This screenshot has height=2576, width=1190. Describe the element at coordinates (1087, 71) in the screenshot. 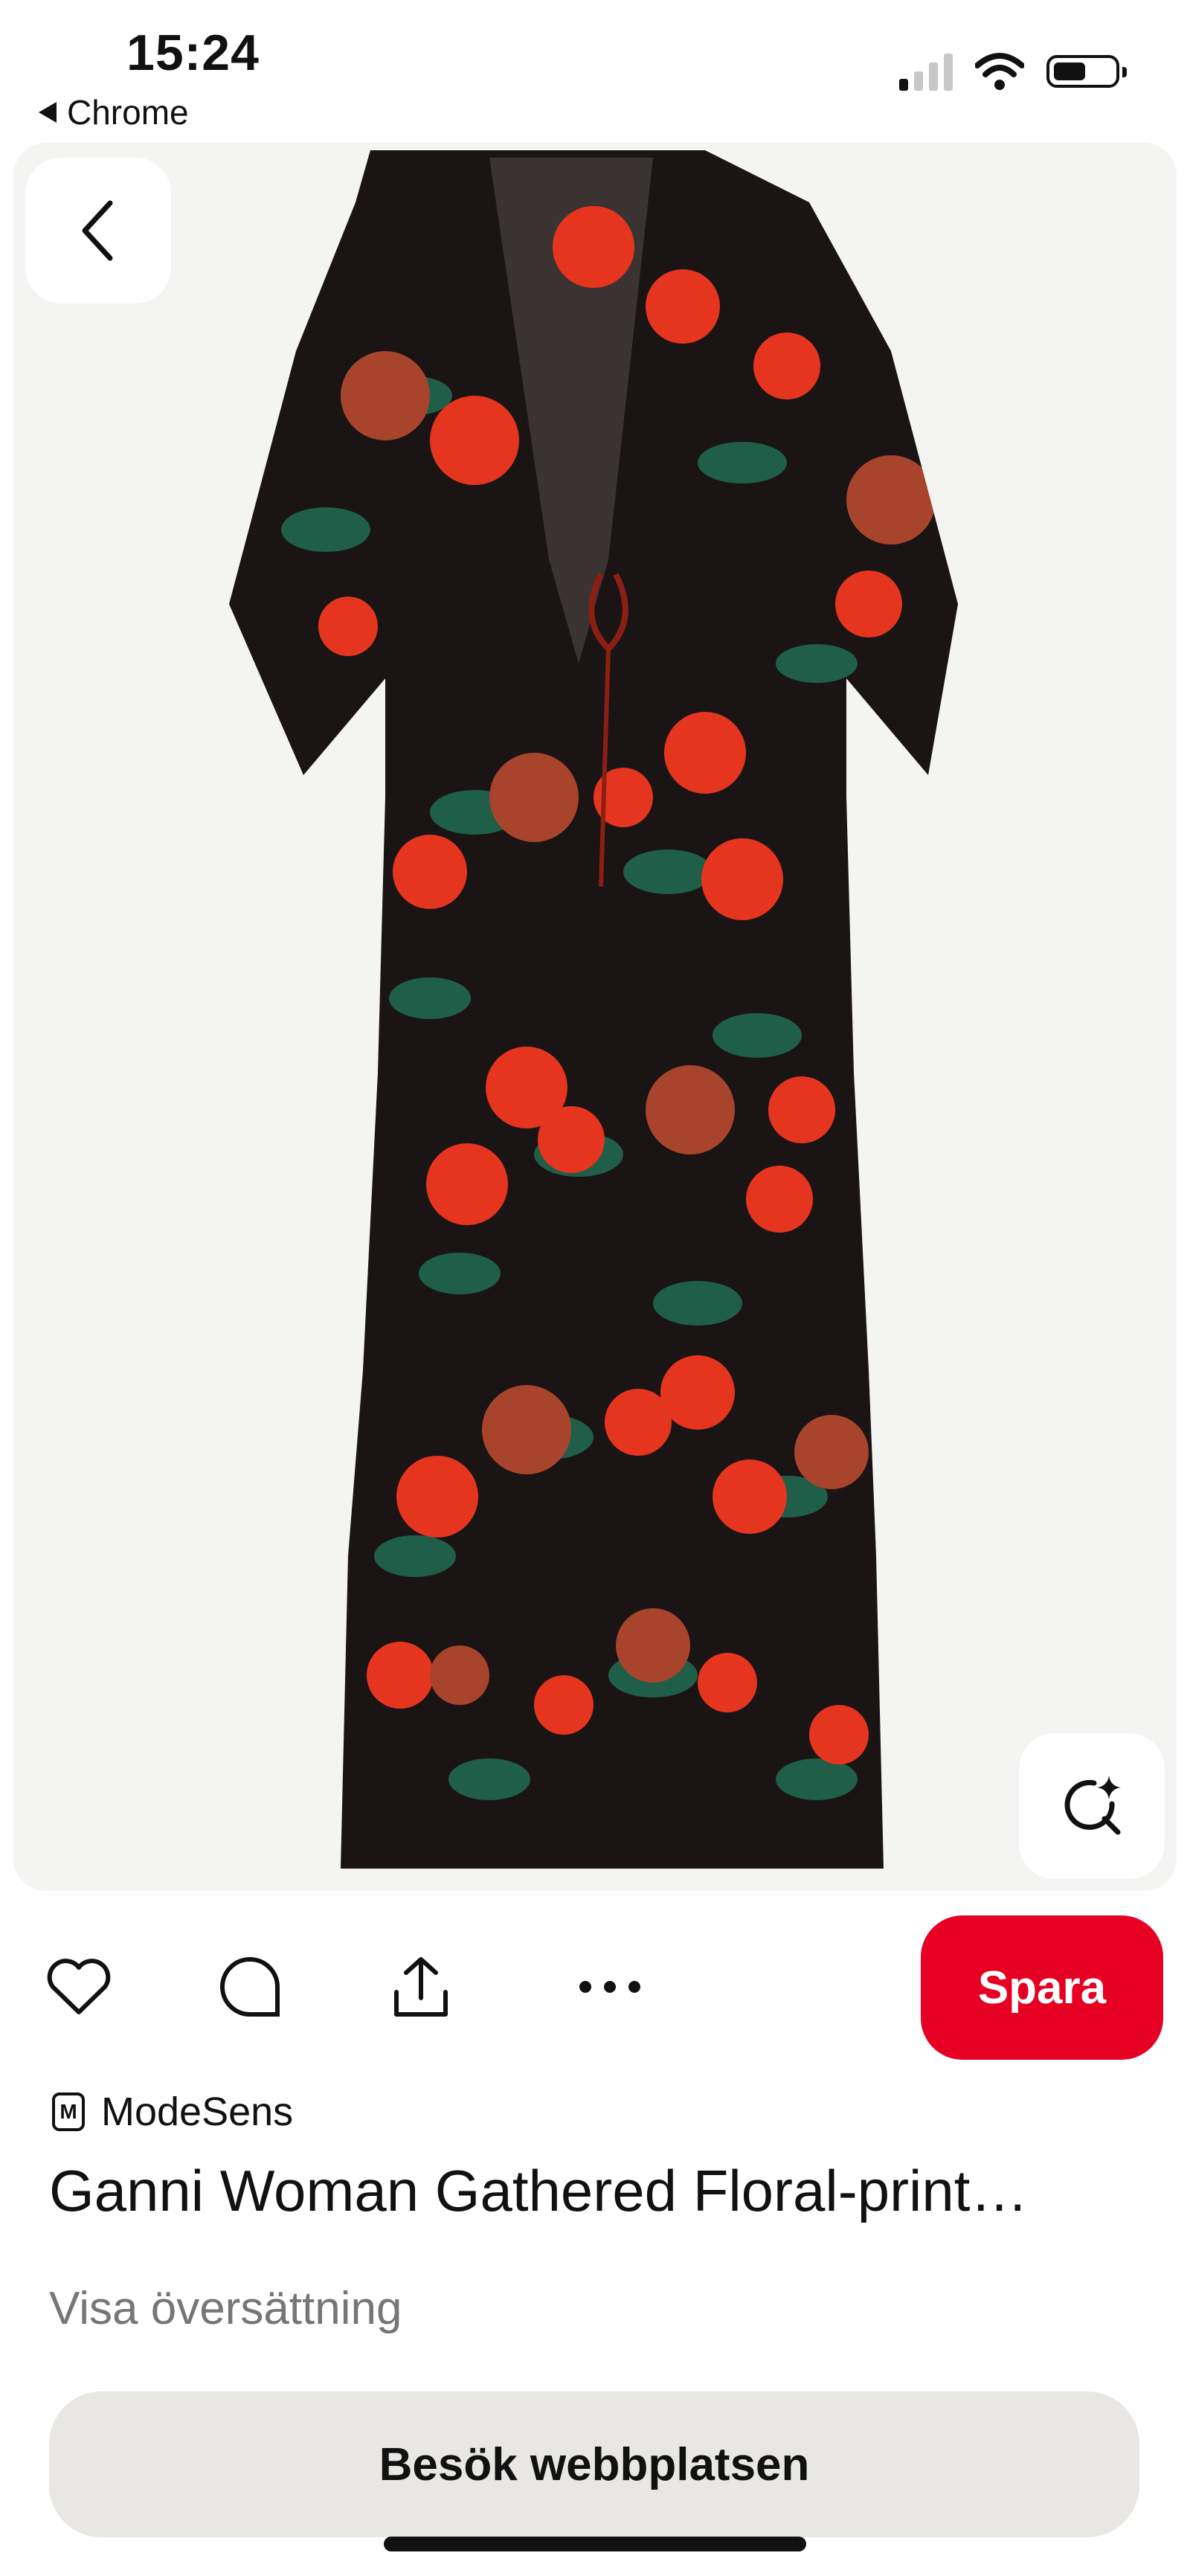

I see `battery-icon` at that location.